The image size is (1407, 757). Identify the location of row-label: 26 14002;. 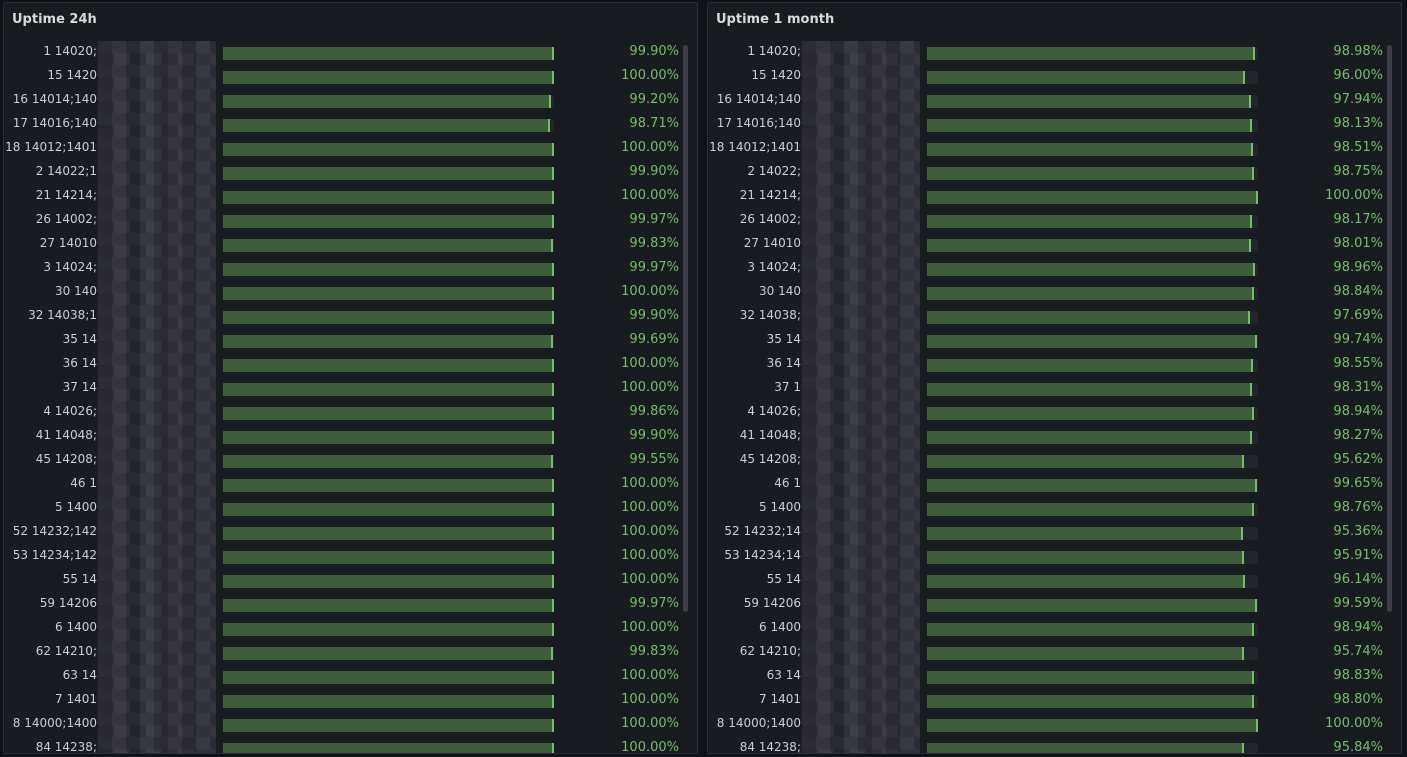
(66, 219).